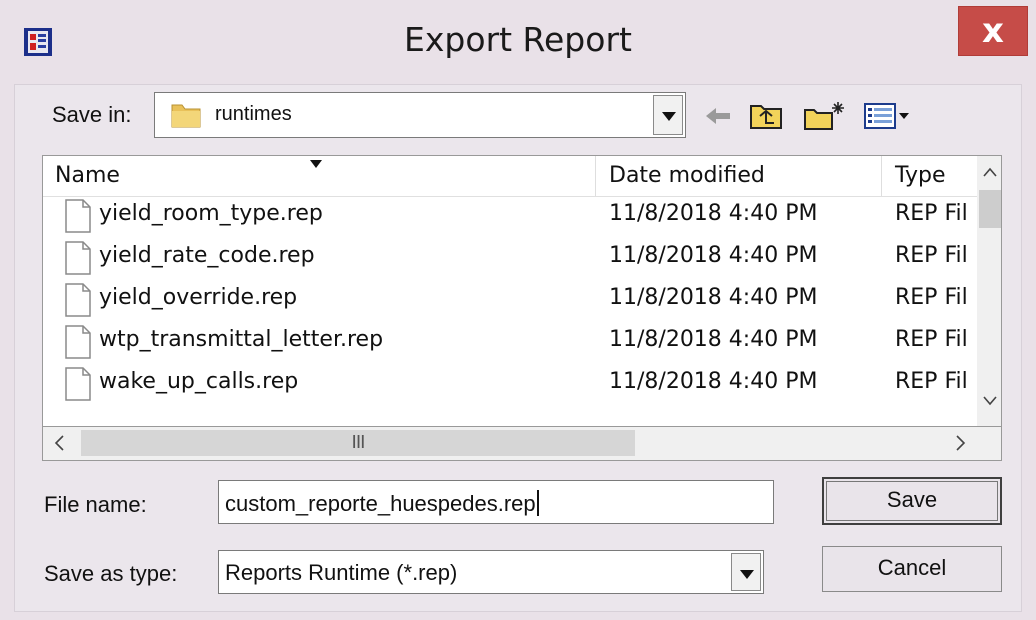 The width and height of the screenshot is (1036, 620). I want to click on scroll-left-icon, so click(60, 443).